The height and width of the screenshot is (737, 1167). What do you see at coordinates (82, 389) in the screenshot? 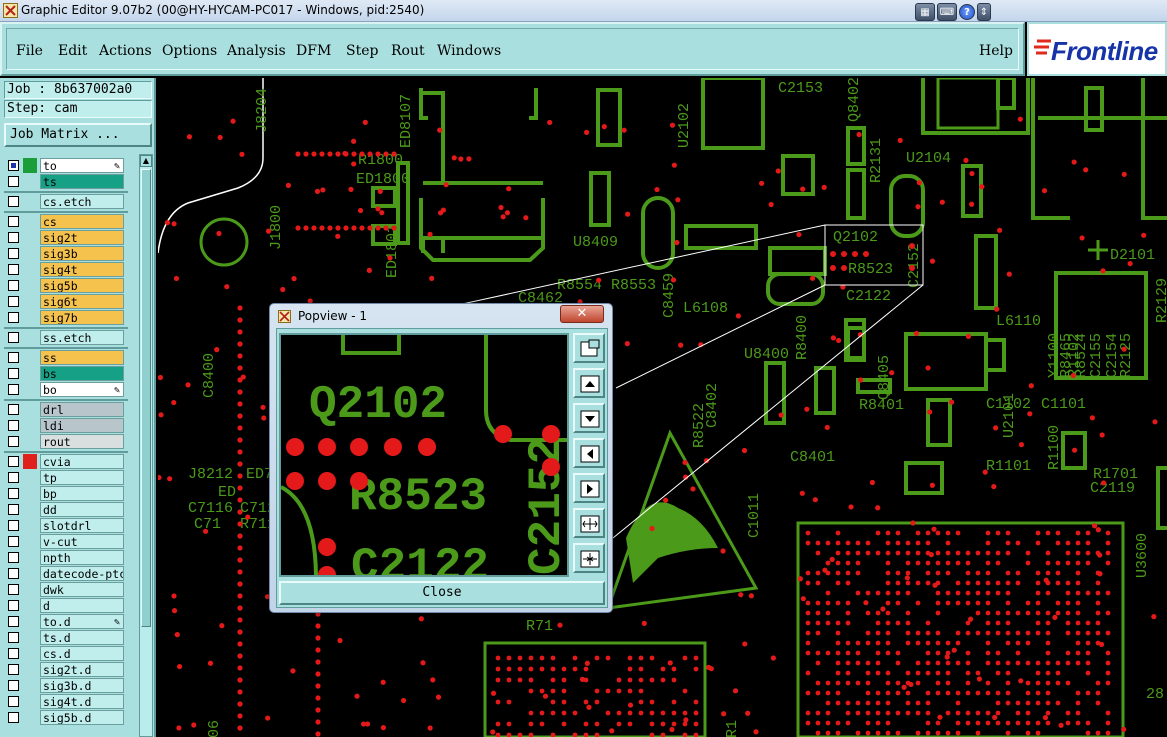
I see `layer-name: bo ✎` at bounding box center [82, 389].